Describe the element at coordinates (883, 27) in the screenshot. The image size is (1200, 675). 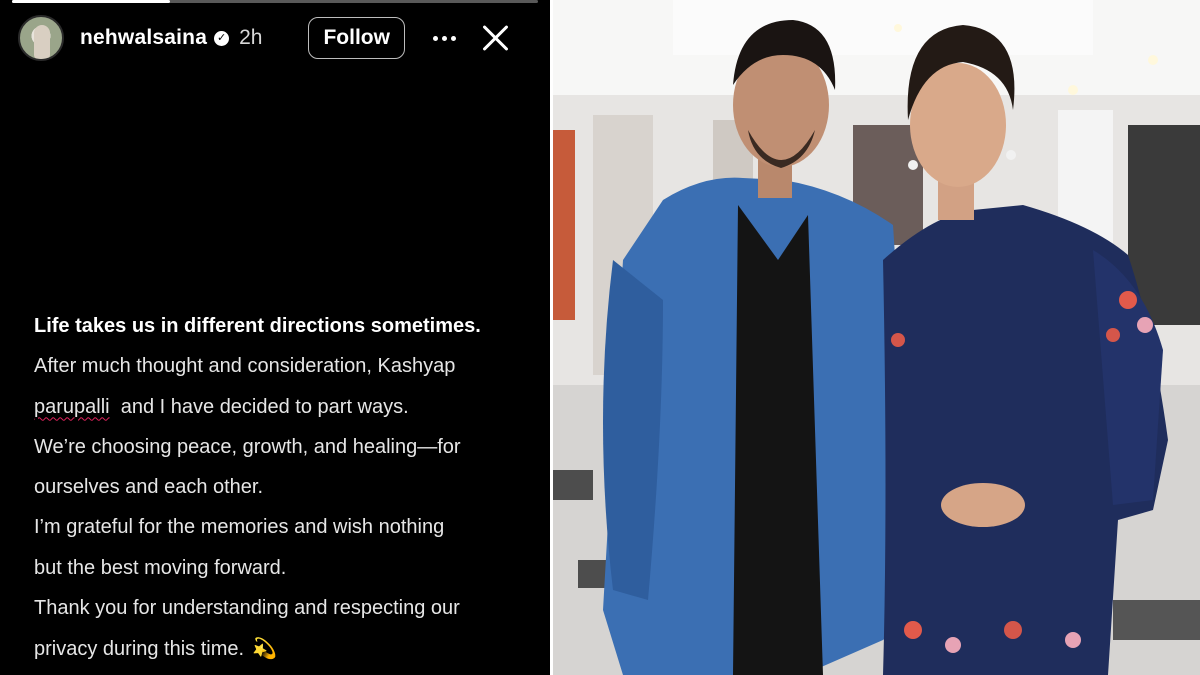
I see `ceiling-panel` at that location.